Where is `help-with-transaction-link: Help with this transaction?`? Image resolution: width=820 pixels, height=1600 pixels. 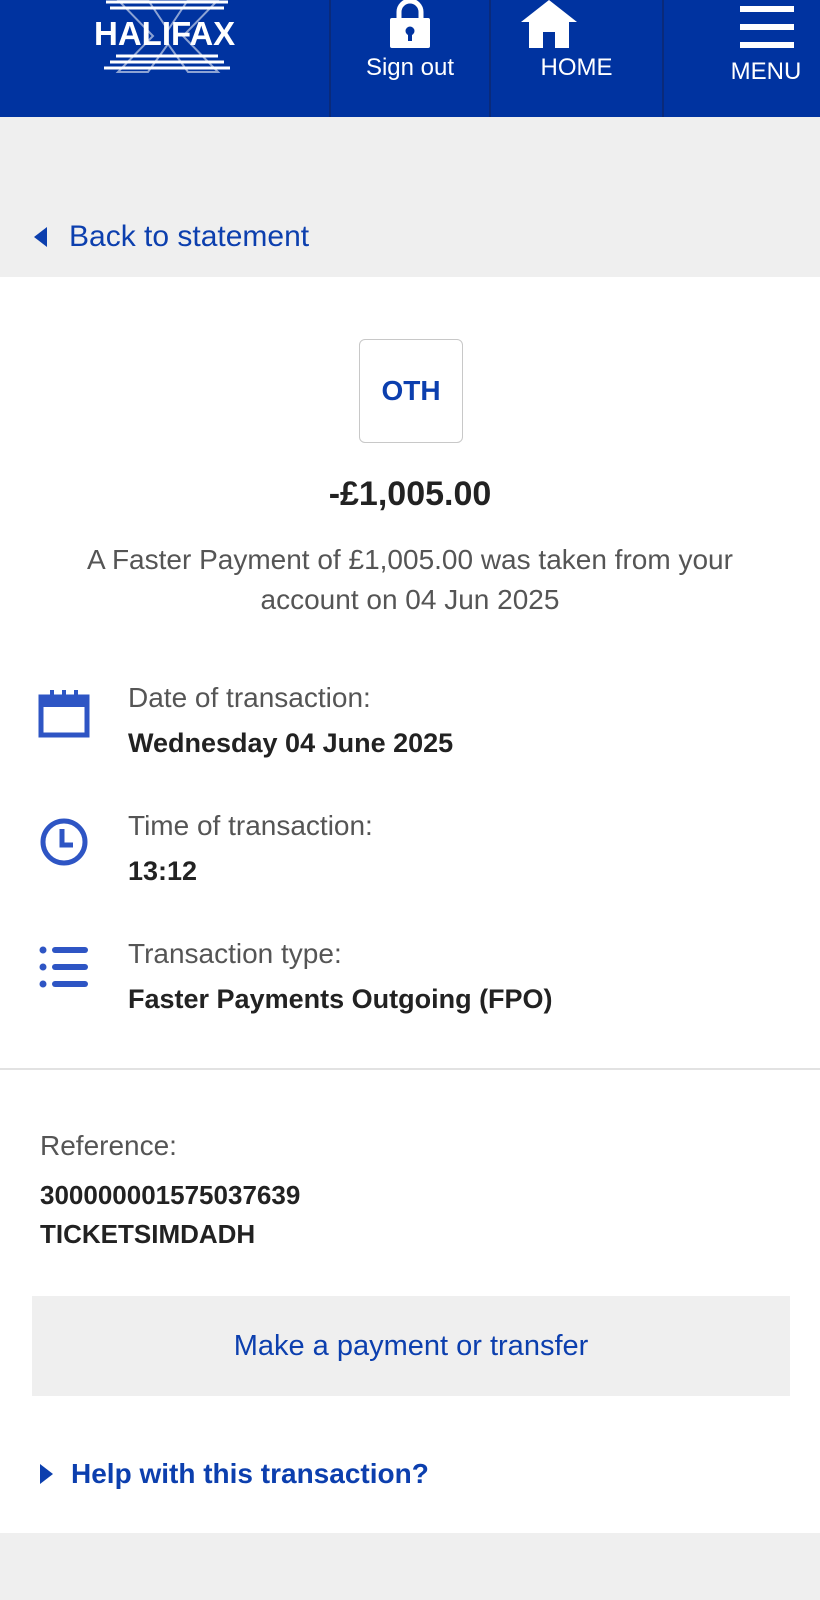
help-with-transaction-link: Help with this transaction? is located at coordinates (234, 1474).